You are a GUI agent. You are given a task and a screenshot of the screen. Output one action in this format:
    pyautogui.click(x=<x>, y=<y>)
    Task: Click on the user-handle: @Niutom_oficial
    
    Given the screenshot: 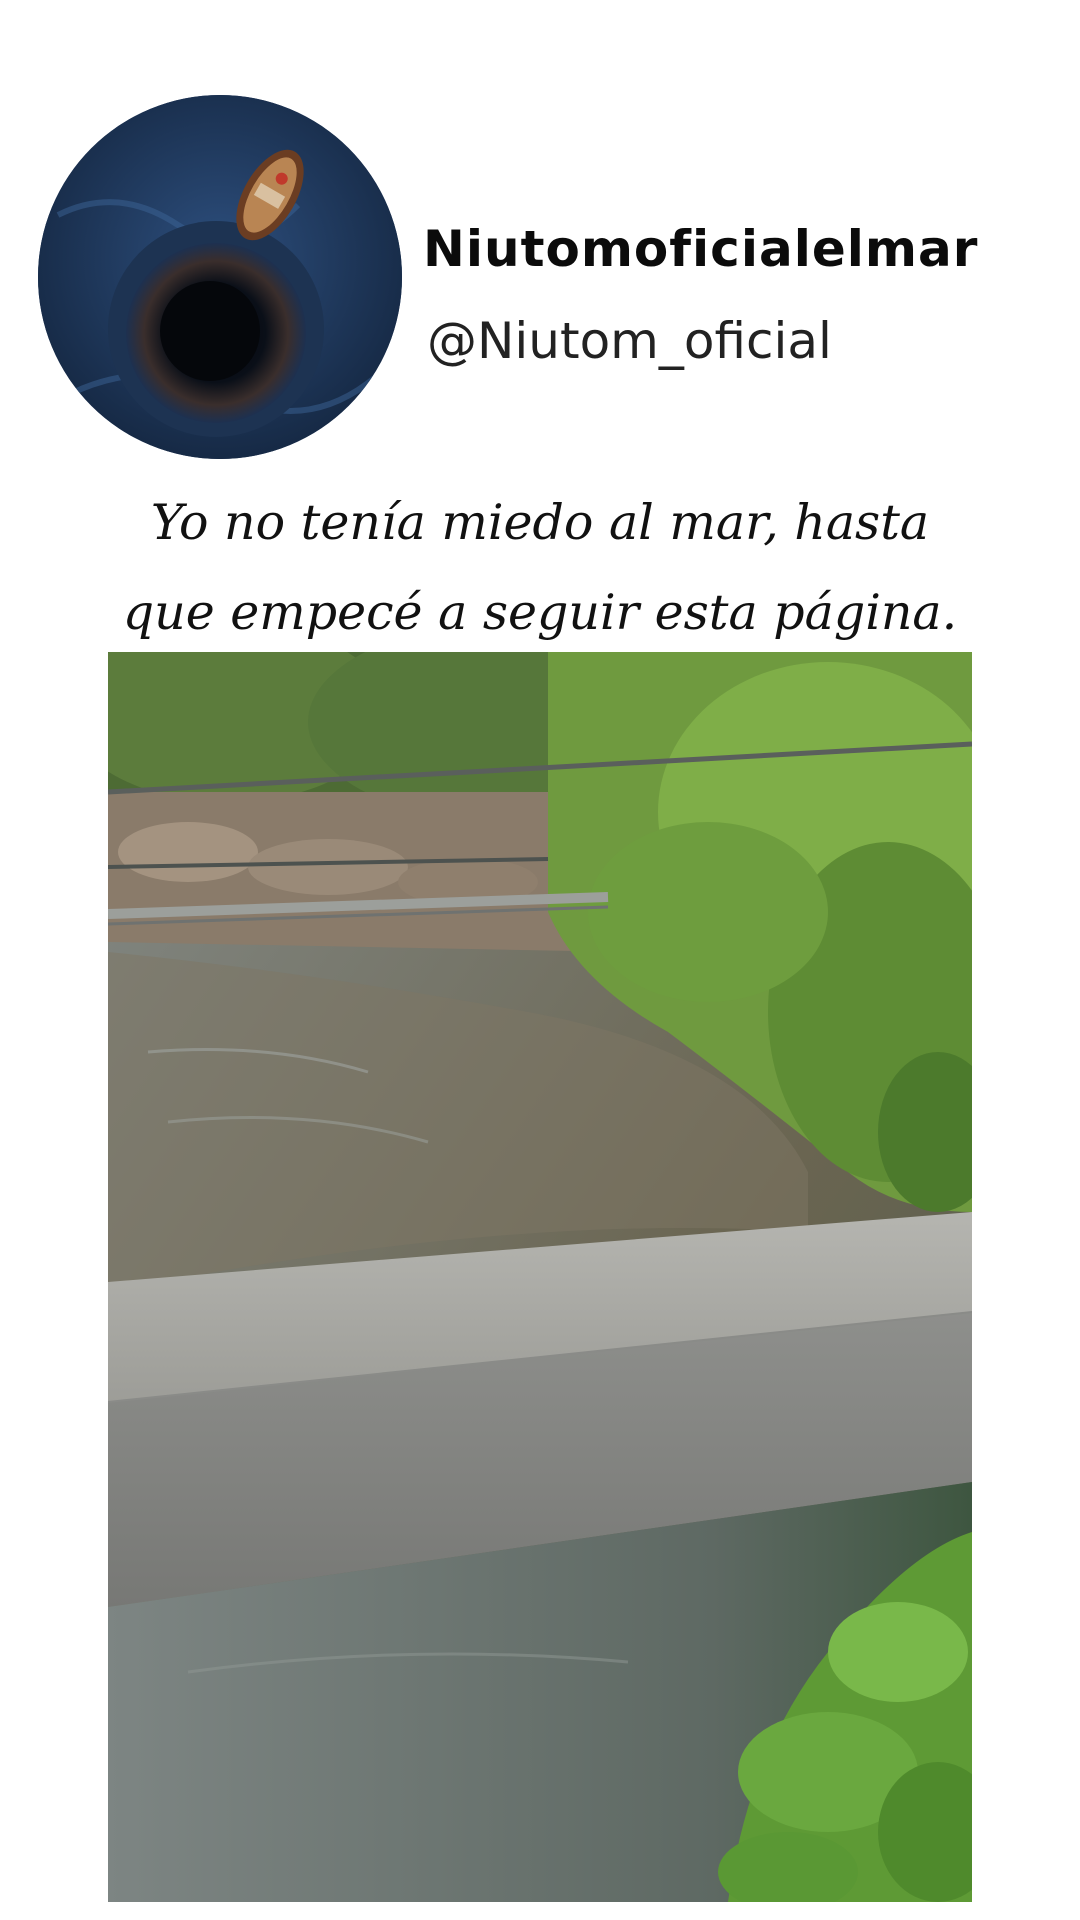 What is the action you would take?
    pyautogui.click(x=629, y=341)
    